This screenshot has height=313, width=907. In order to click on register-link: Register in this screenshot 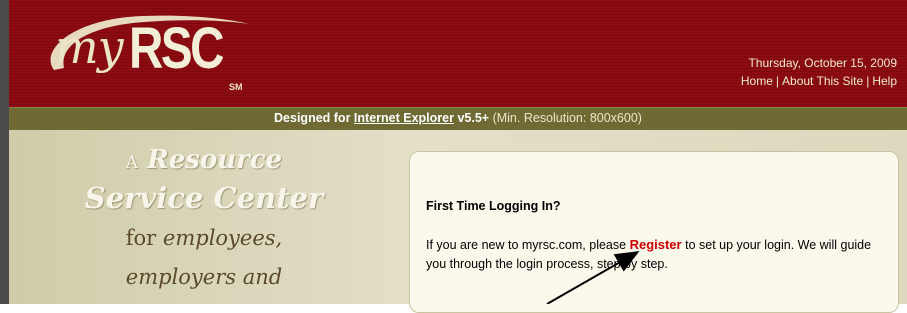, I will do `click(656, 244)`.